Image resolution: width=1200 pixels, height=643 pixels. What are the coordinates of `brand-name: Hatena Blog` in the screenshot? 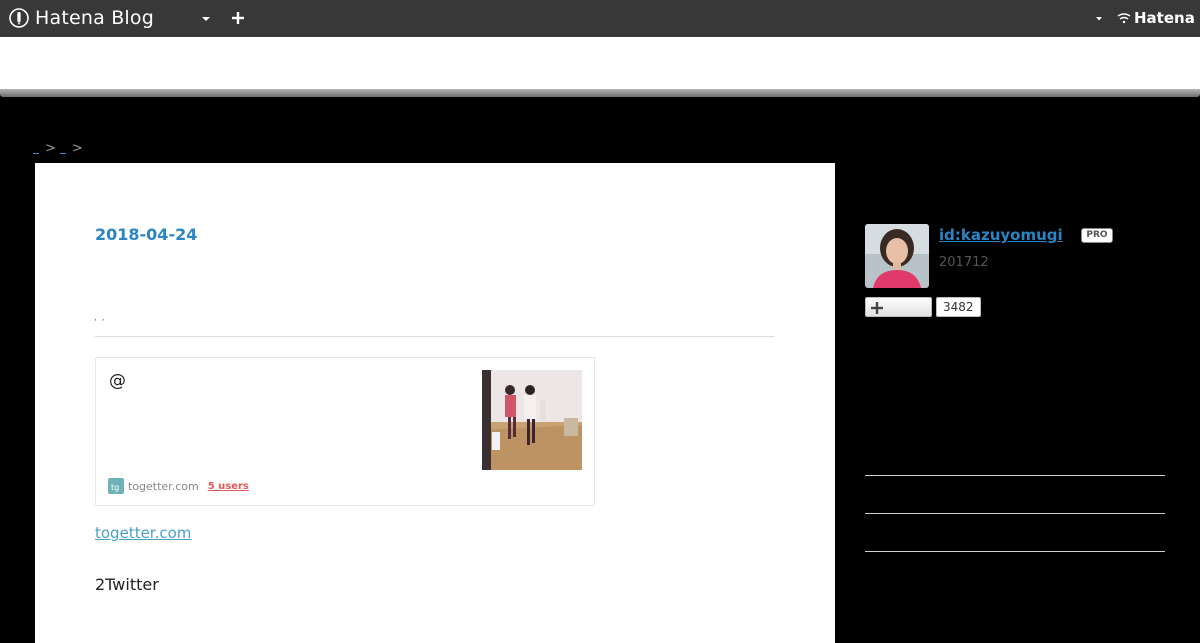 It's located at (94, 18).